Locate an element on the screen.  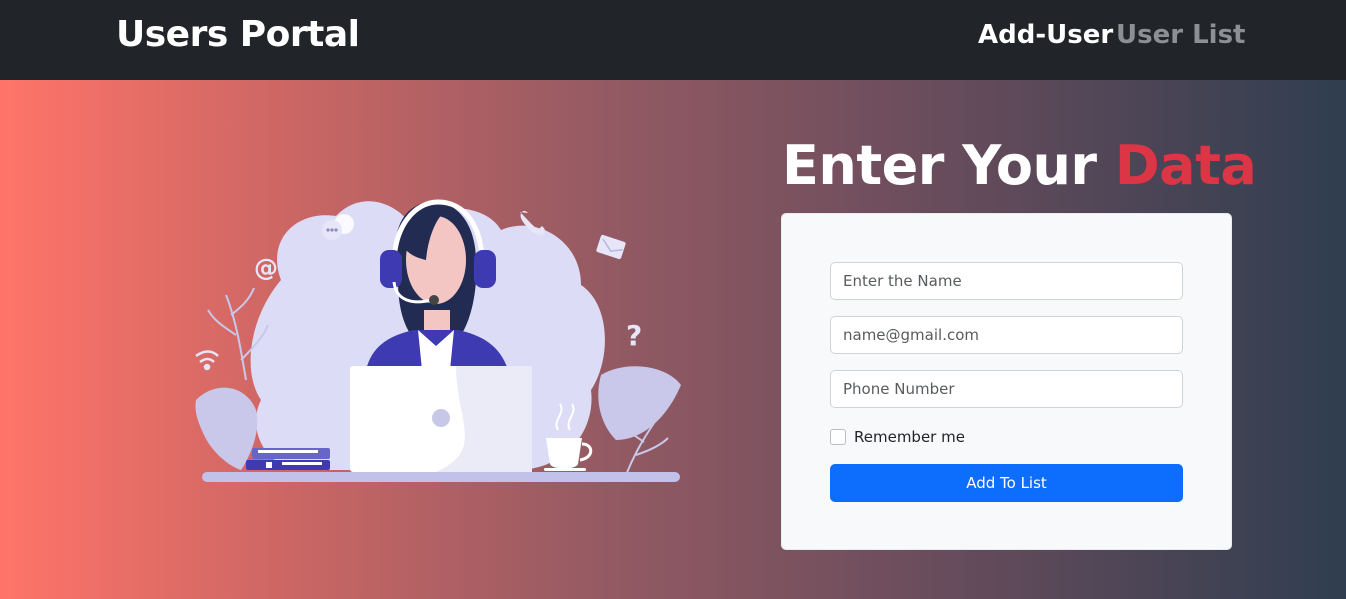
top-navbar: Users Portal Add-User User List is located at coordinates (673, 40).